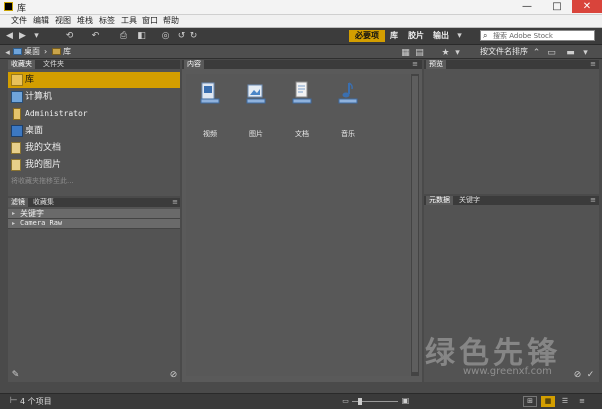 This screenshot has height=409, width=602. I want to click on recent-folder-icon: ⟲, so click(69, 36).